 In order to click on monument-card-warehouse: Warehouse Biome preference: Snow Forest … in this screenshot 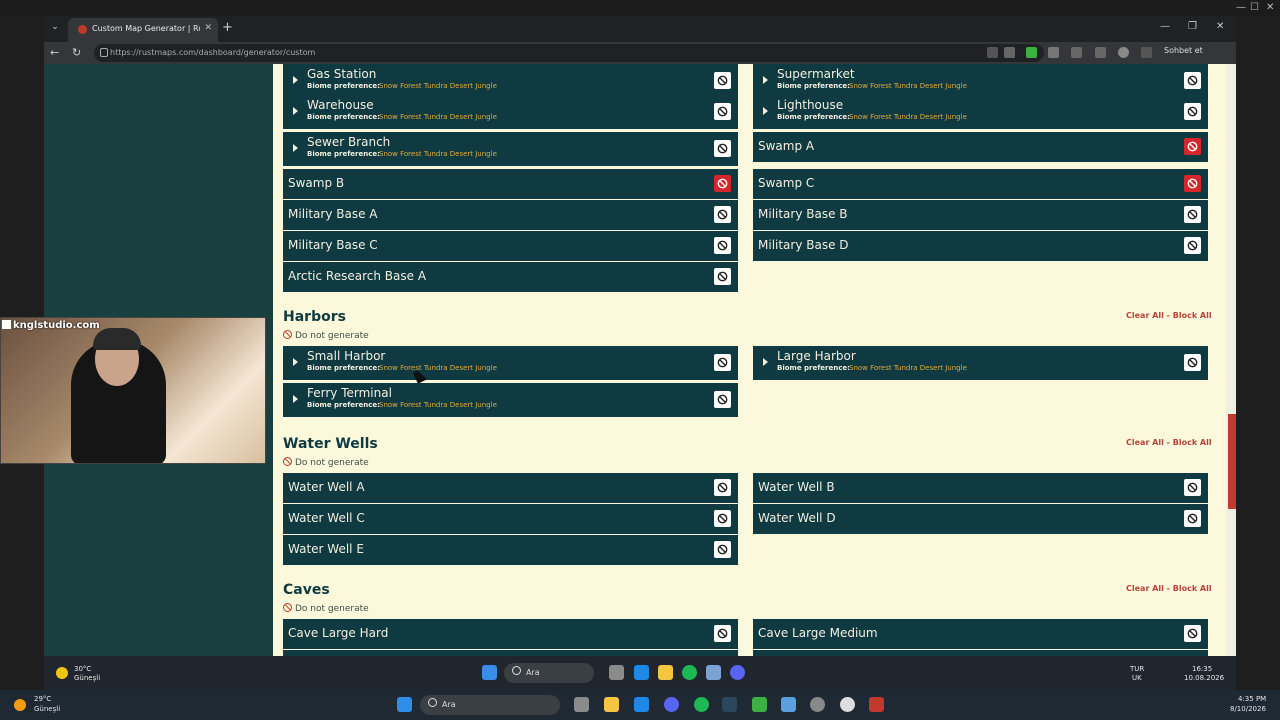, I will do `click(510, 112)`.